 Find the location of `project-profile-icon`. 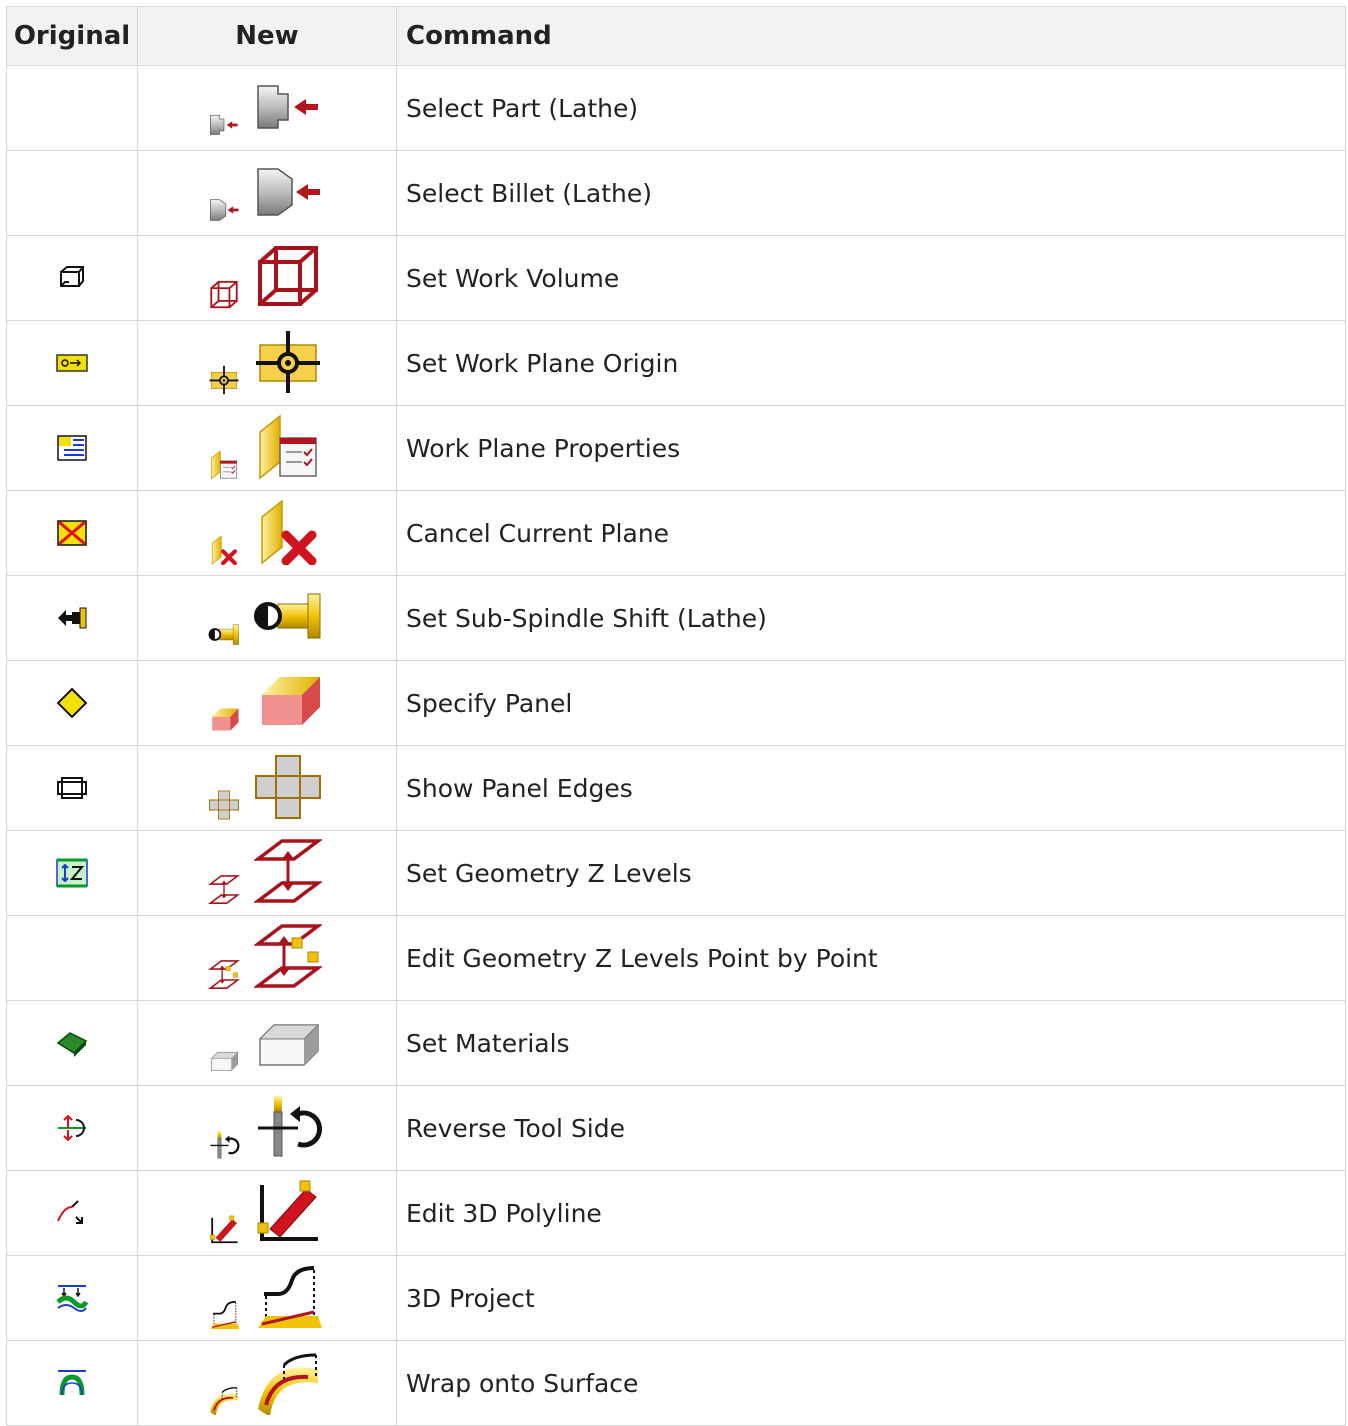

project-profile-icon is located at coordinates (288, 1297).